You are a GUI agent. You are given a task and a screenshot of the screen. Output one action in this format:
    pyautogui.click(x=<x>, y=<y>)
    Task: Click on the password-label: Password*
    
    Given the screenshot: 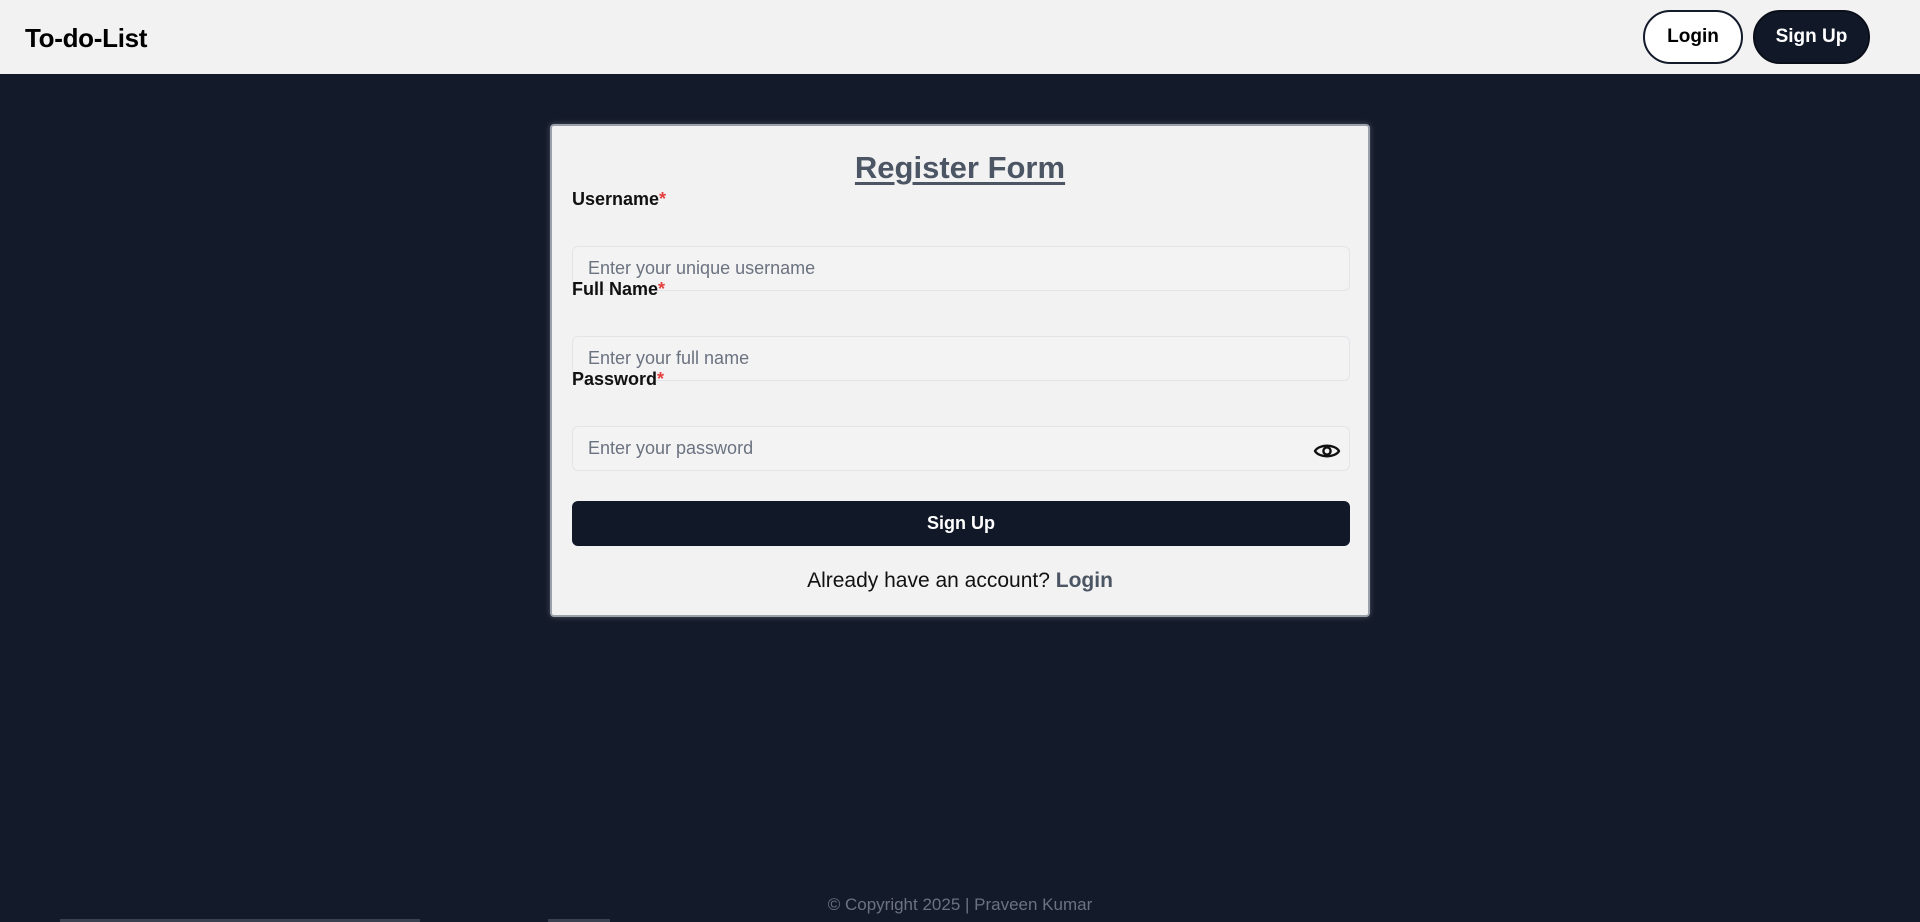 What is the action you would take?
    pyautogui.click(x=618, y=379)
    